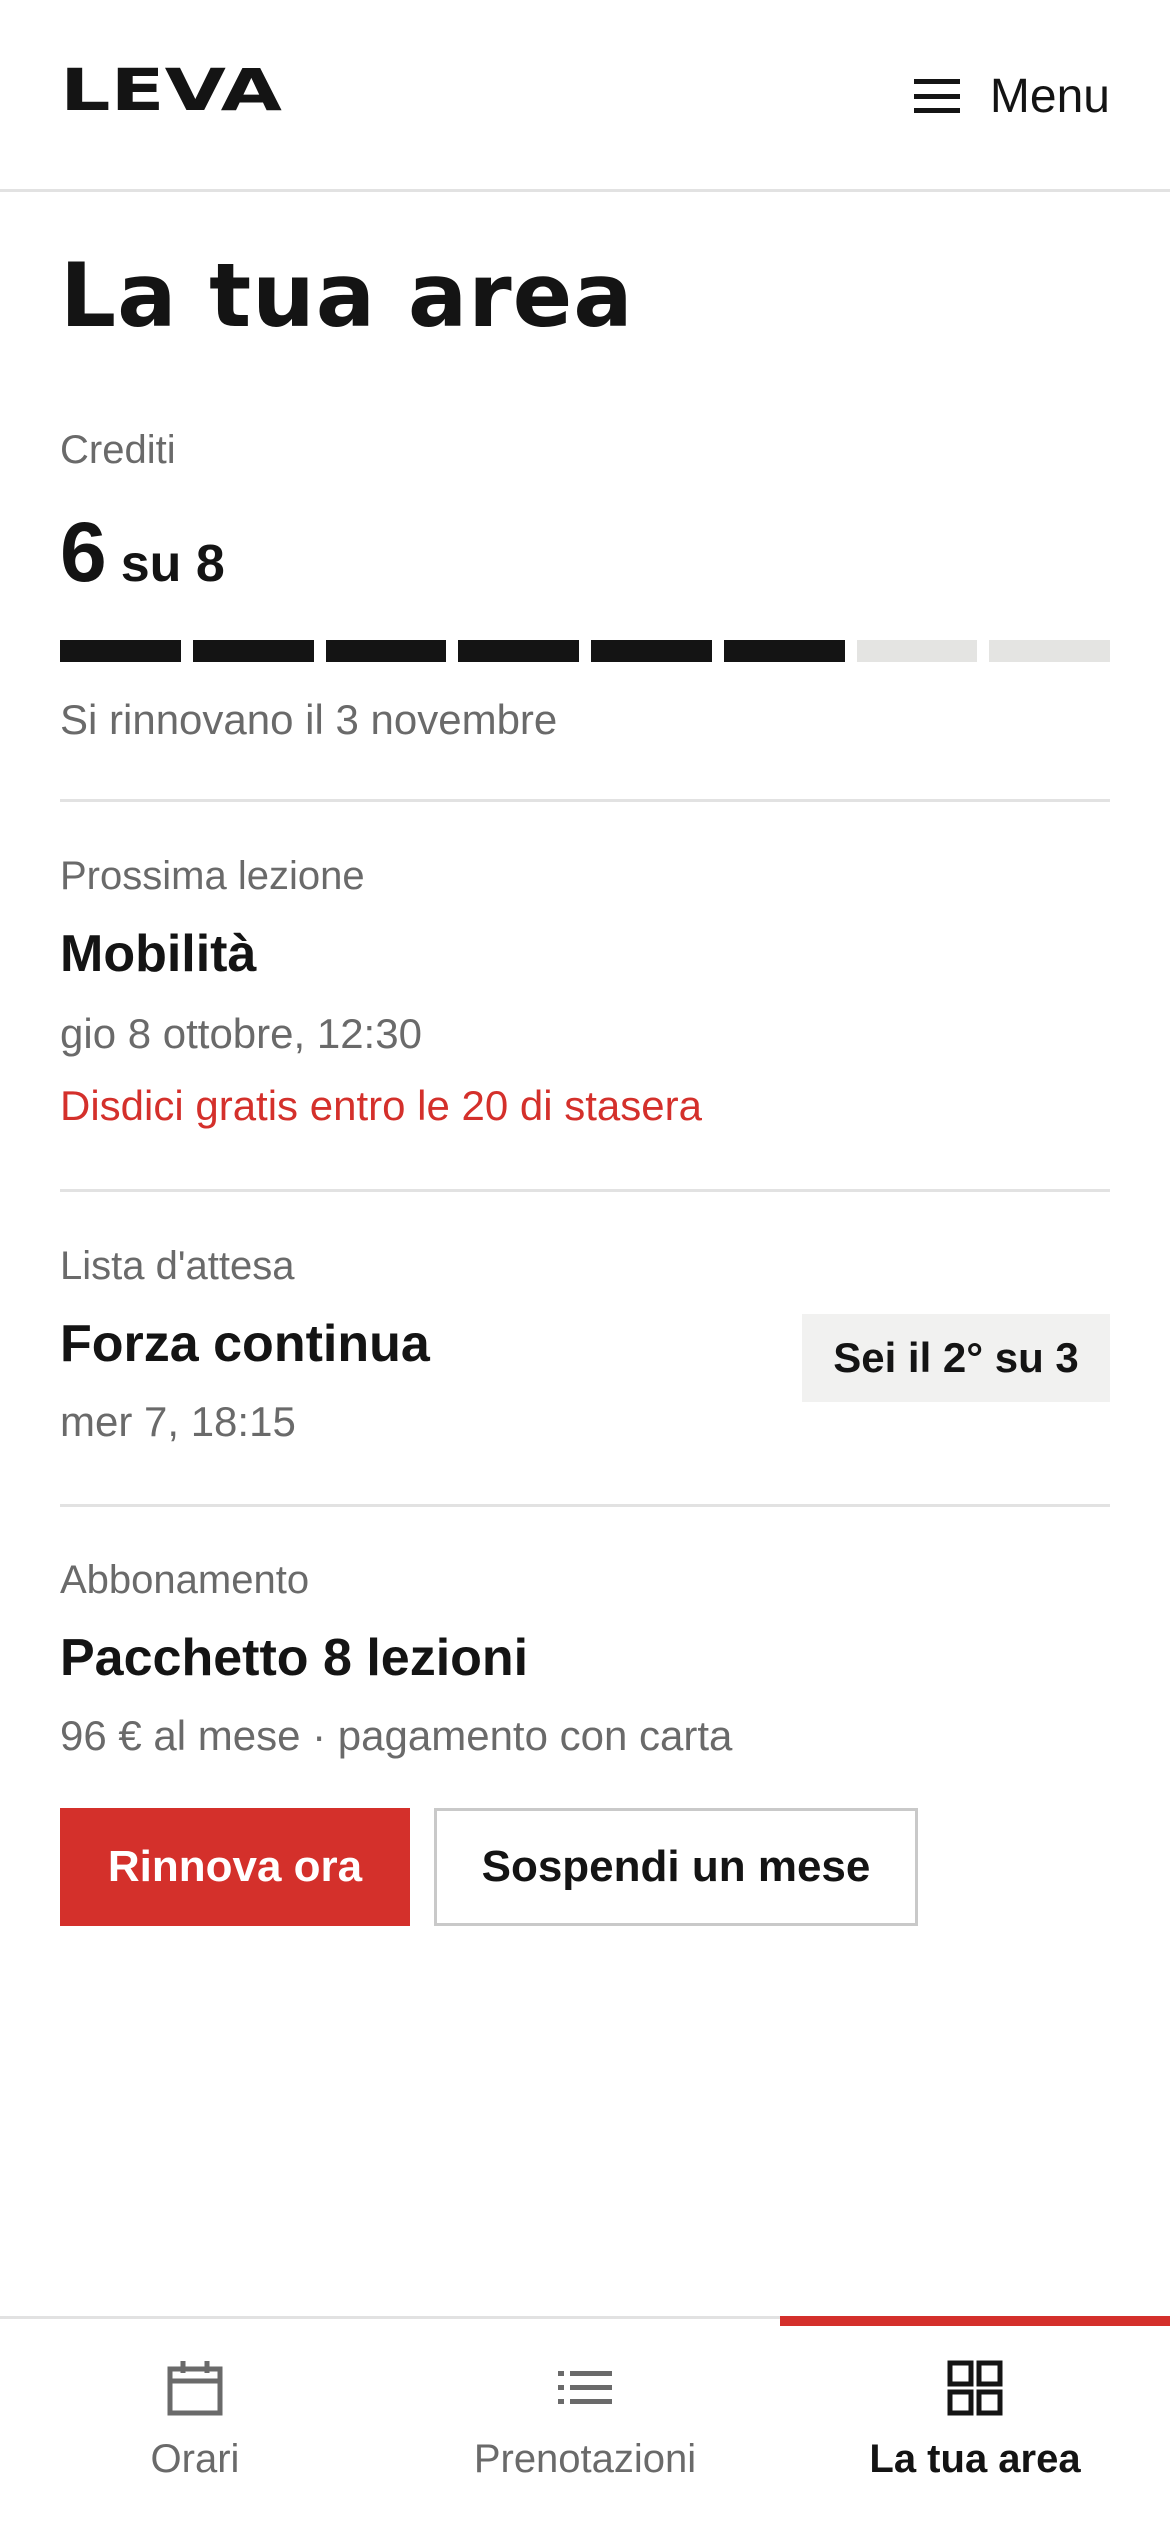 The width and height of the screenshot is (1170, 2532). I want to click on subscription-details: 96 € al mese · pagamento con carta, so click(396, 1735).